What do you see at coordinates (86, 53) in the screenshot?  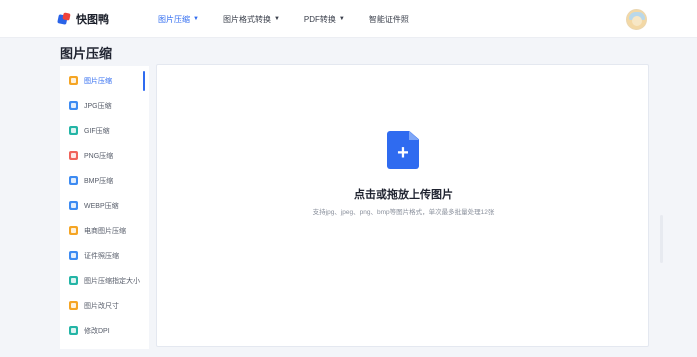 I see `page-title: 图片压缩` at bounding box center [86, 53].